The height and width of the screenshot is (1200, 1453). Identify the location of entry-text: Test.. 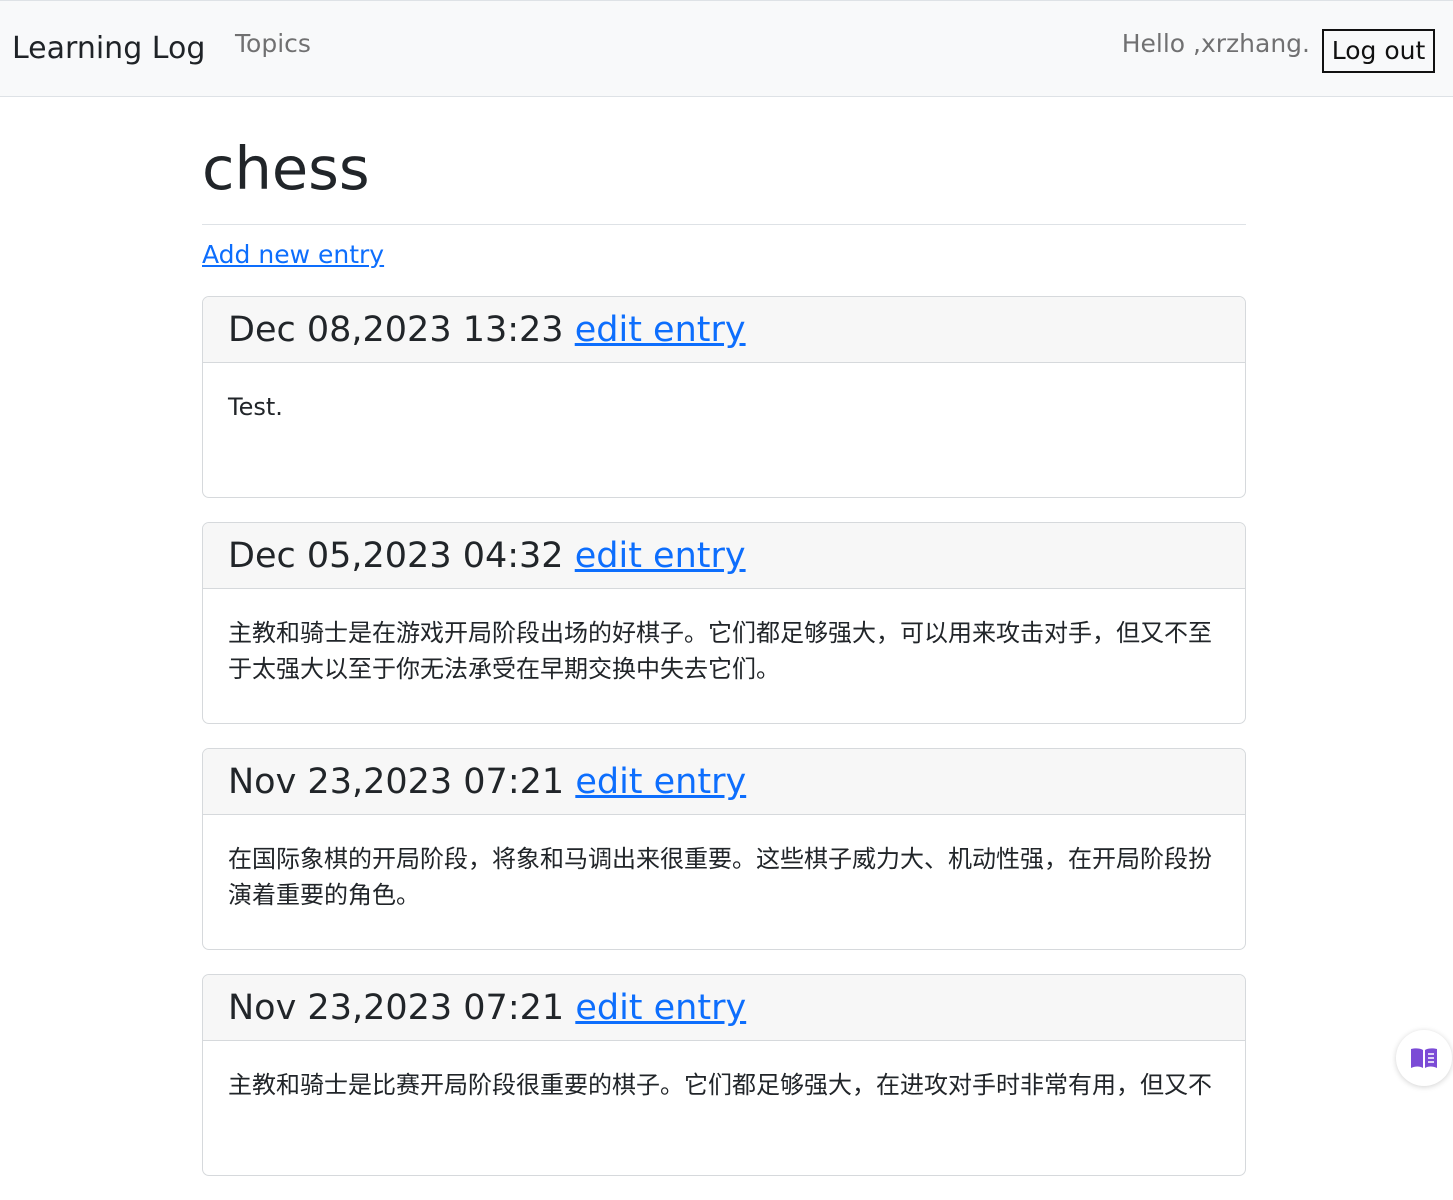
(255, 407).